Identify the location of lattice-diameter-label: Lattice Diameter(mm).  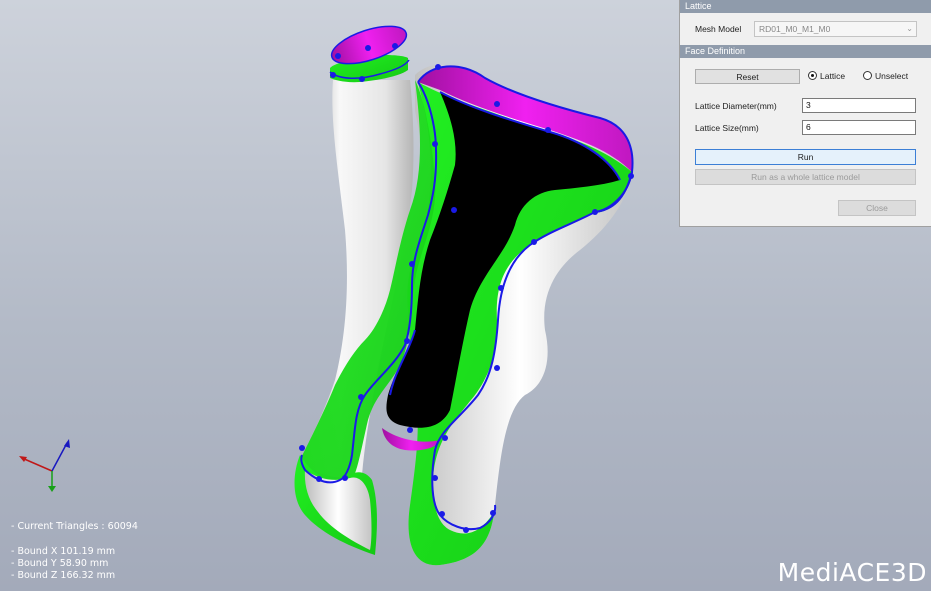
(736, 106).